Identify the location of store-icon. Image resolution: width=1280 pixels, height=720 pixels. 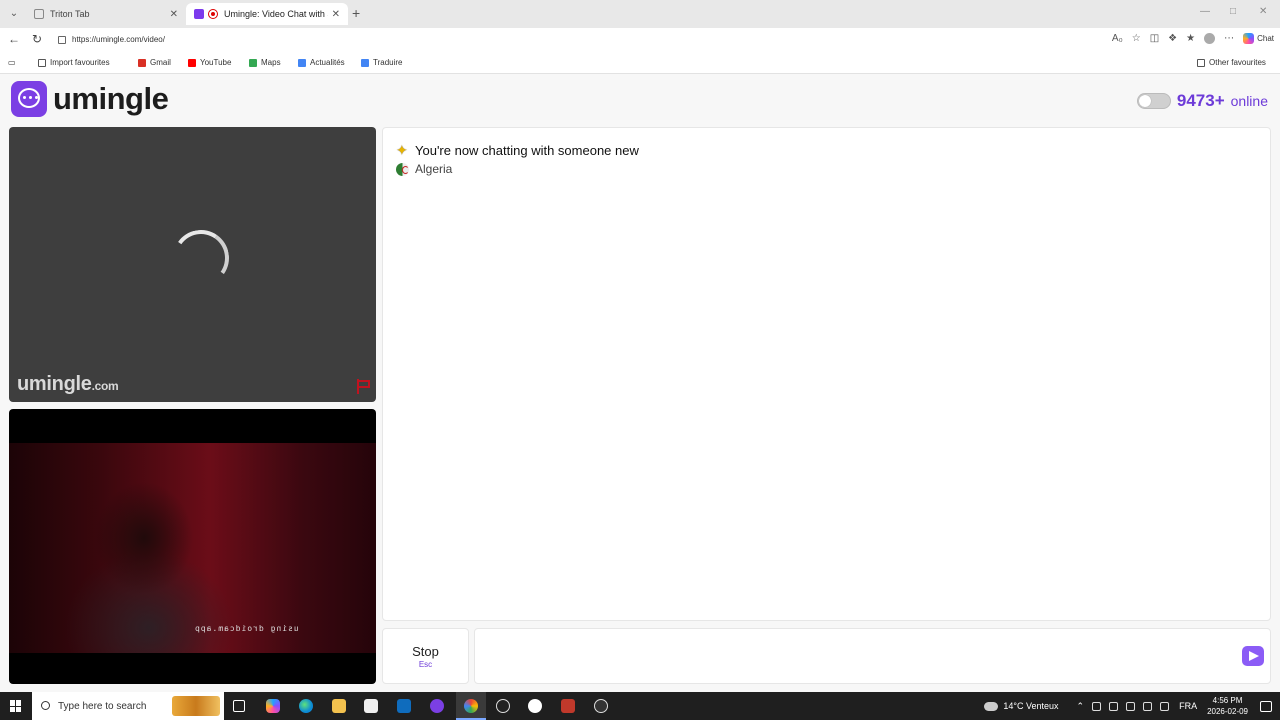
(371, 706).